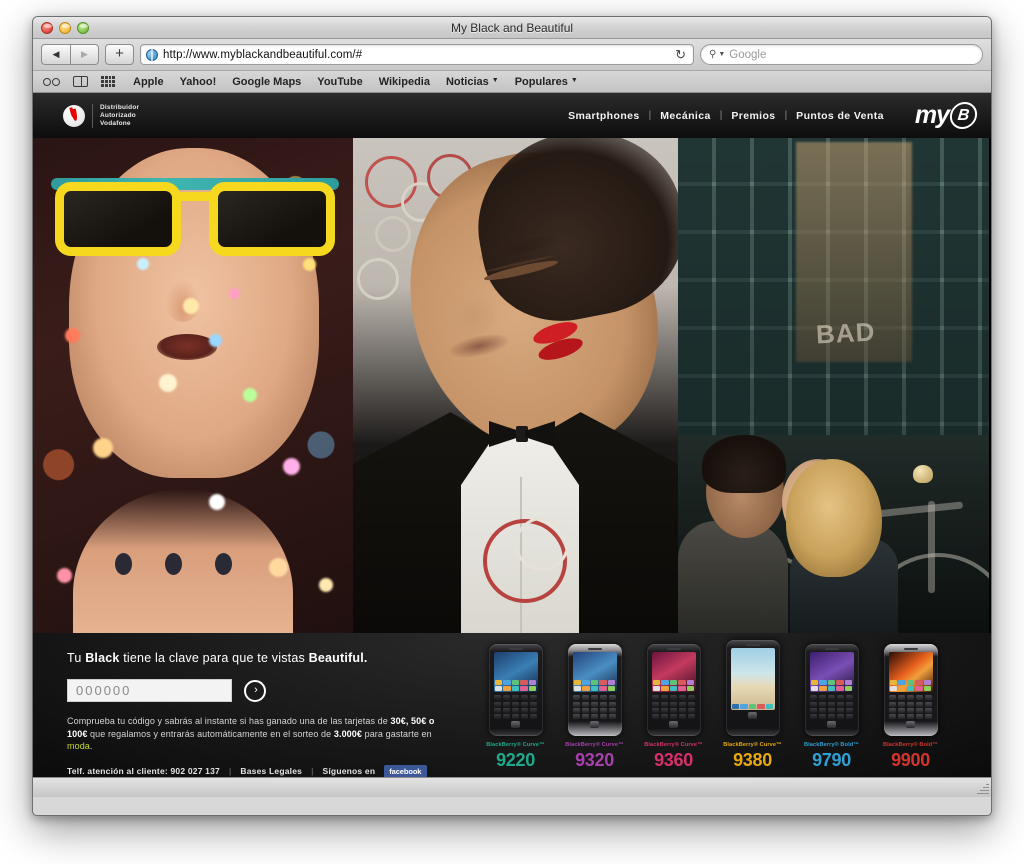 This screenshot has width=1024, height=864. I want to click on code-entry-row: 000000 ›, so click(260, 690).